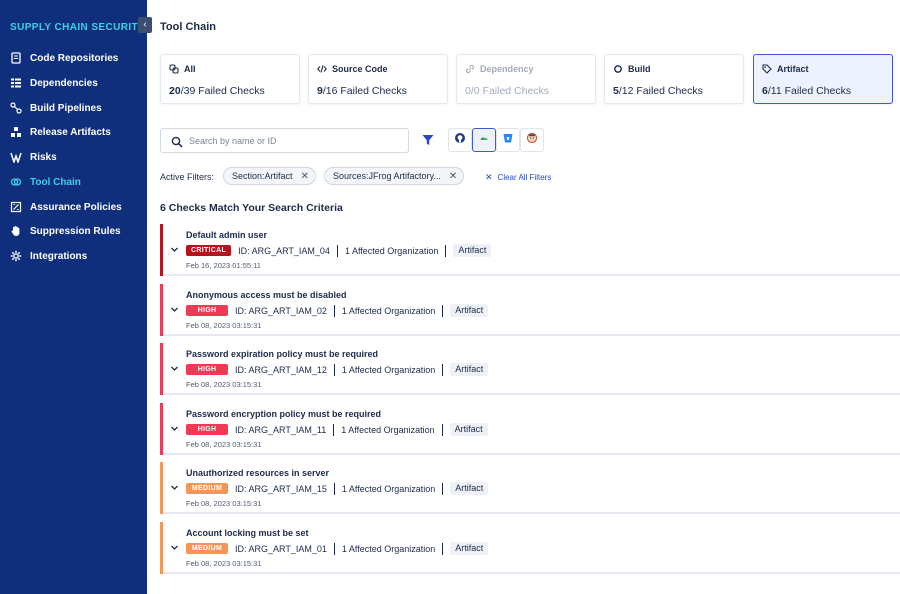 Image resolution: width=900 pixels, height=594 pixels. I want to click on sidebar-item-integrations: Integrations, so click(73, 256).